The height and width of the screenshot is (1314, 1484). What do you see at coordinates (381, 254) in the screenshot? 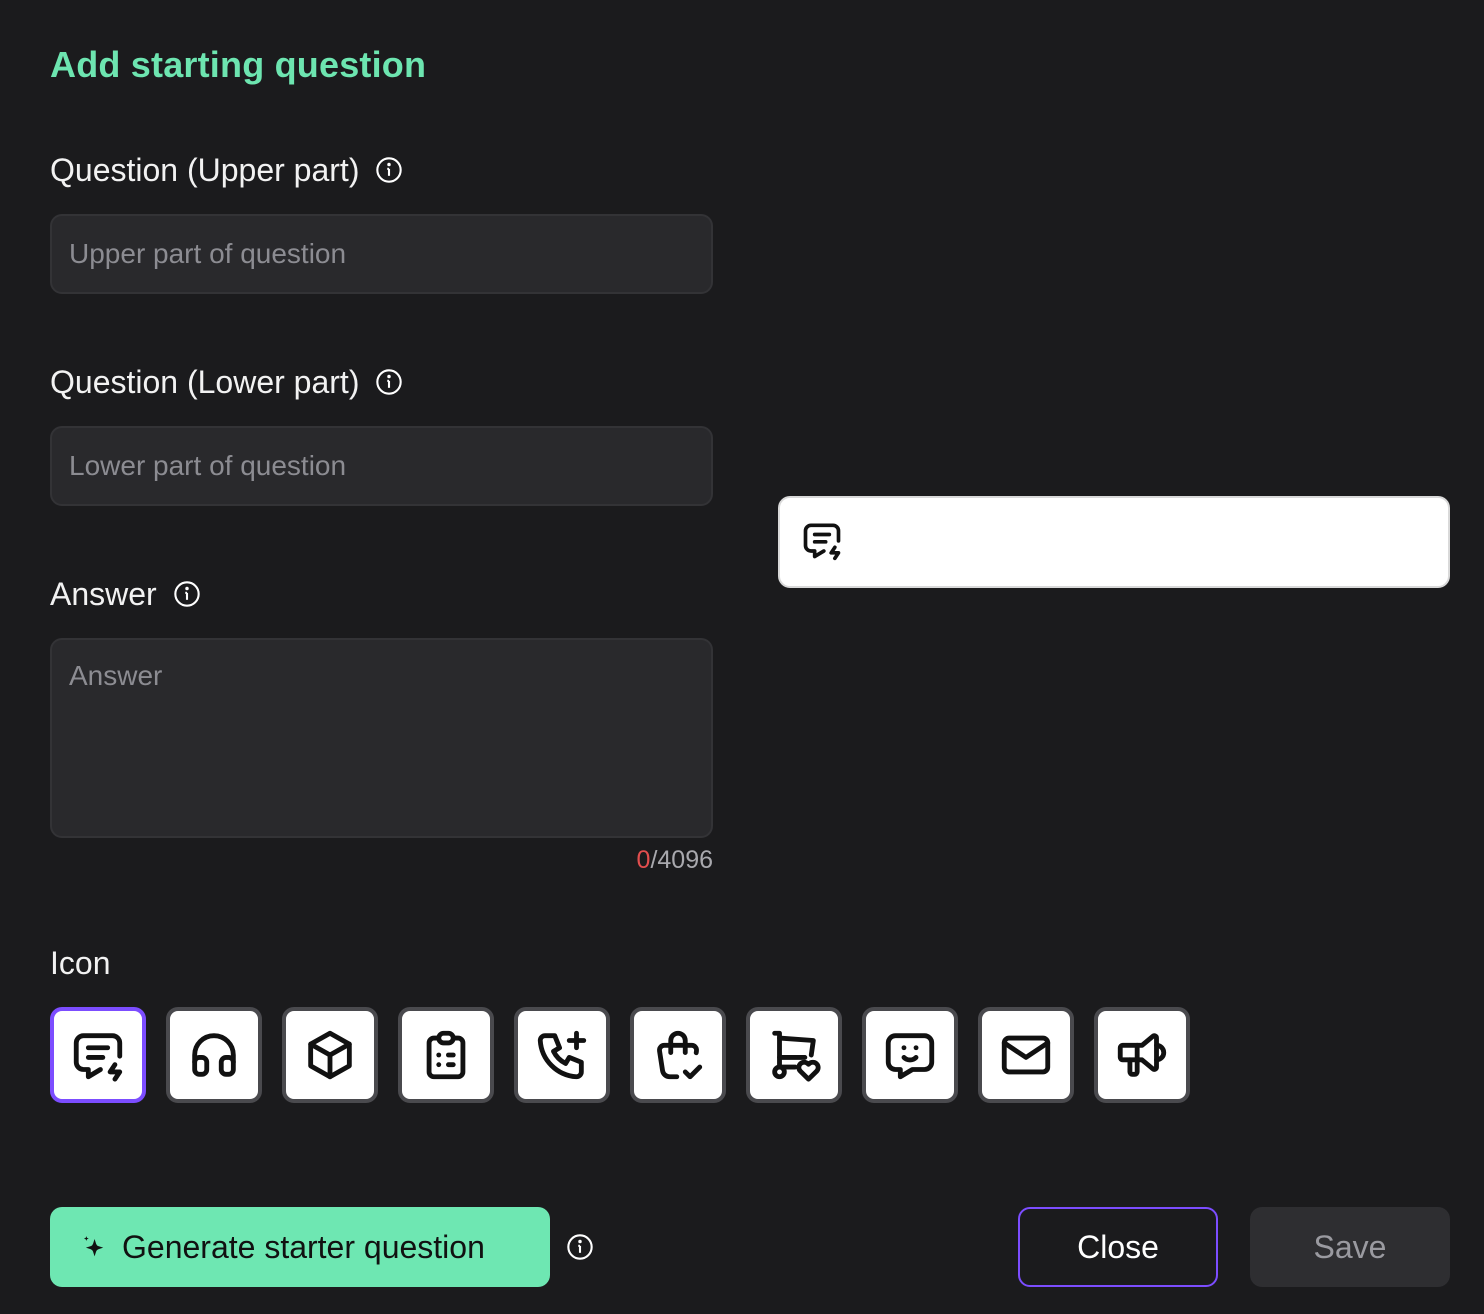
I see `upper-question-input` at bounding box center [381, 254].